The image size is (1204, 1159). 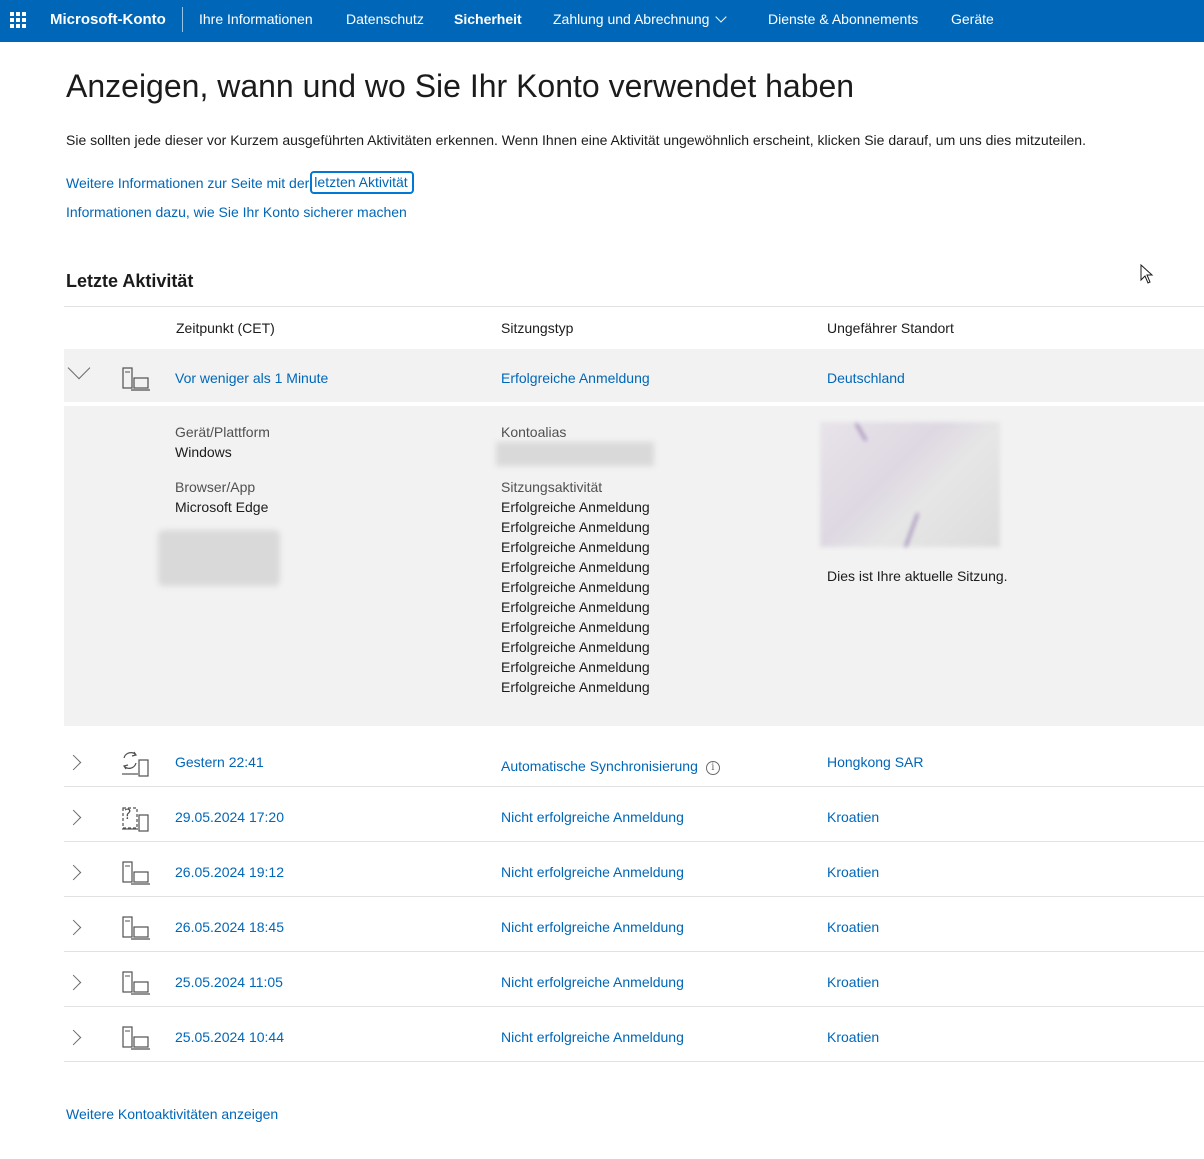 What do you see at coordinates (256, 19) in the screenshot?
I see `nav-item-ihre-informationen: Ihre Informationen` at bounding box center [256, 19].